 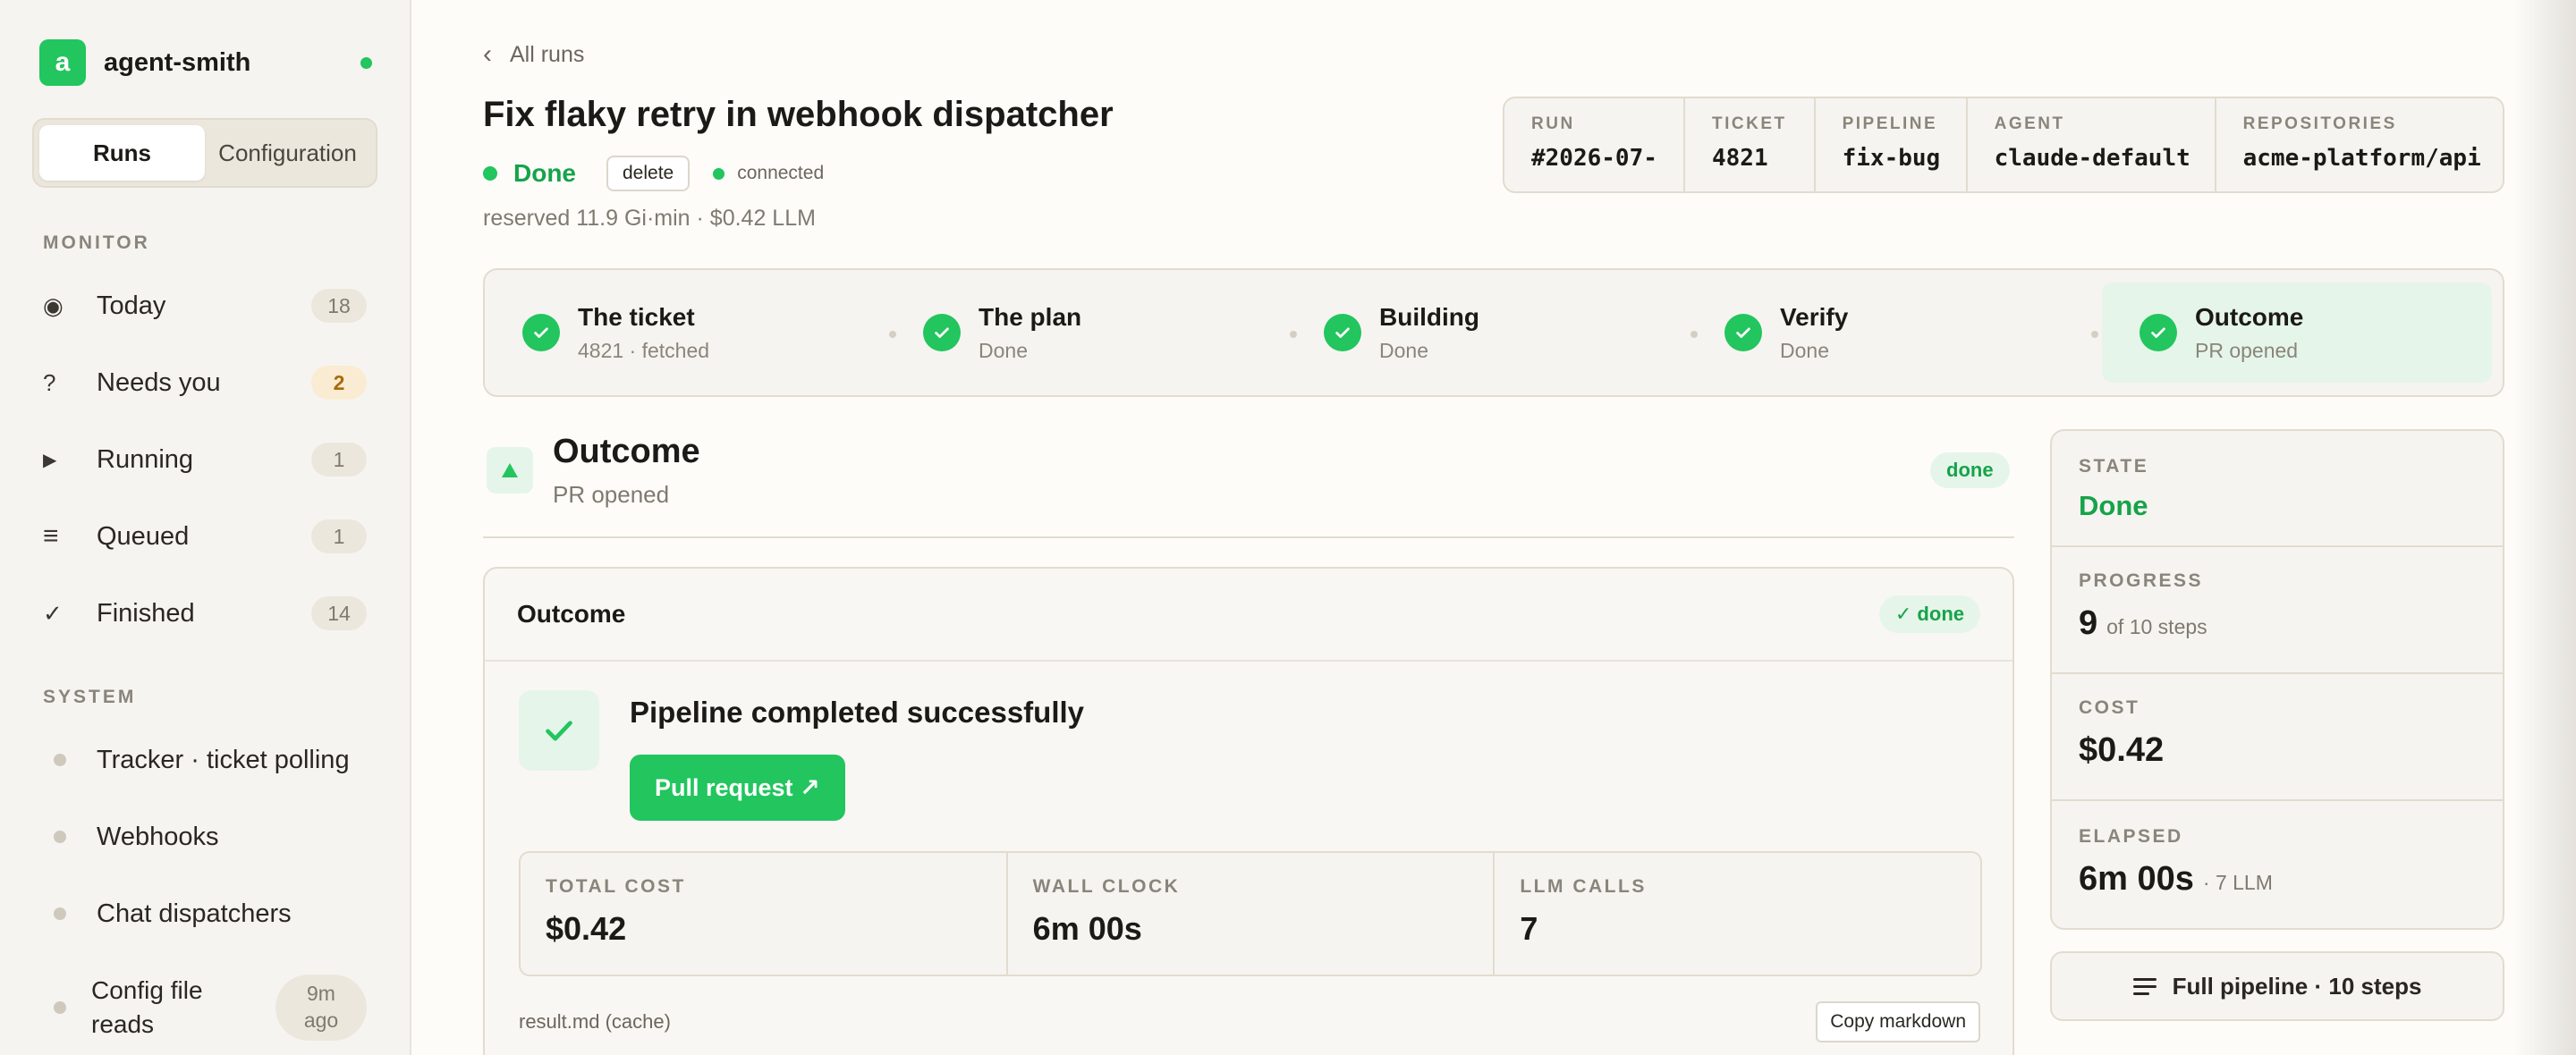 I want to click on step-title: Building, so click(x=1429, y=316).